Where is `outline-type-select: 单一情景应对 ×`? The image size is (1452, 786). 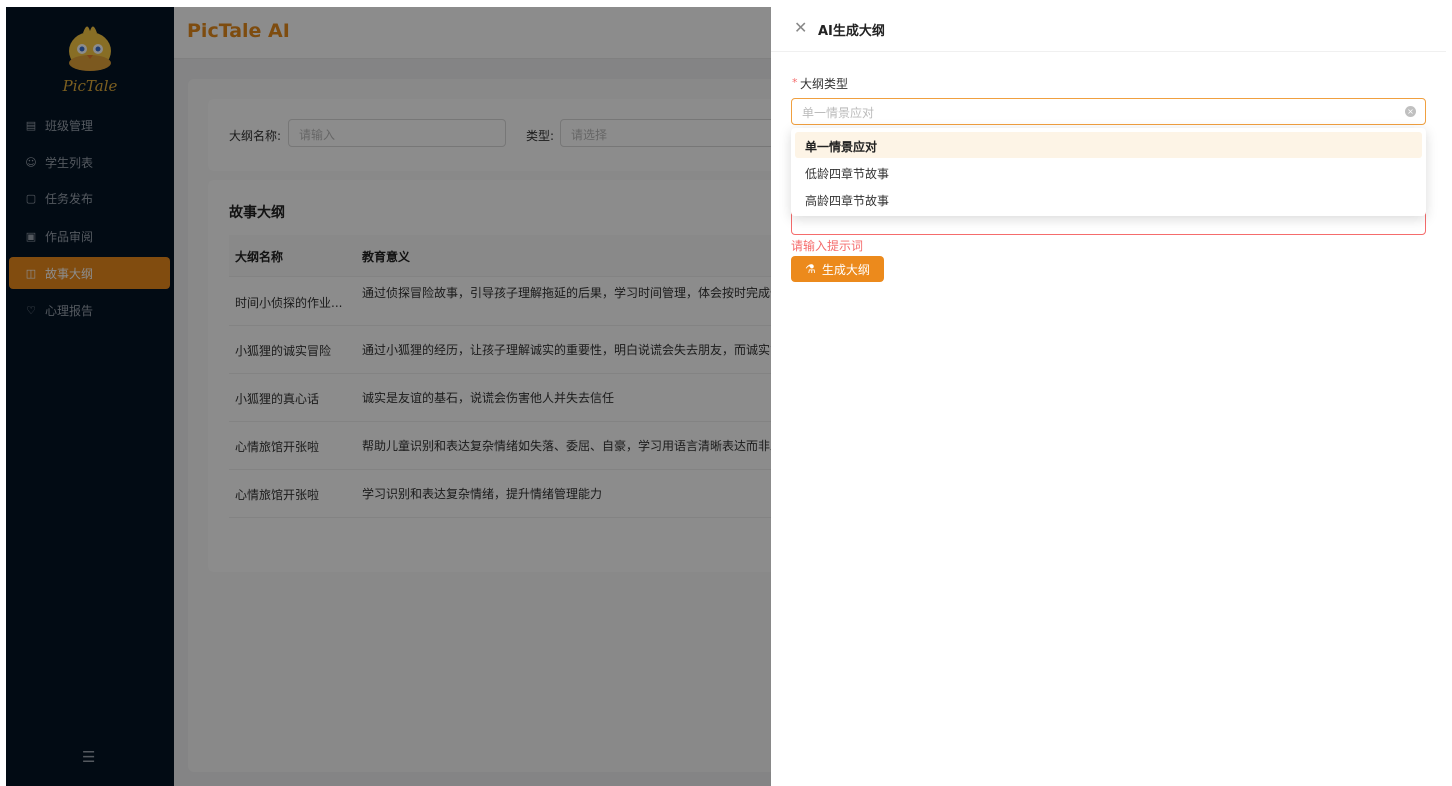 outline-type-select: 单一情景应对 × is located at coordinates (1108, 111).